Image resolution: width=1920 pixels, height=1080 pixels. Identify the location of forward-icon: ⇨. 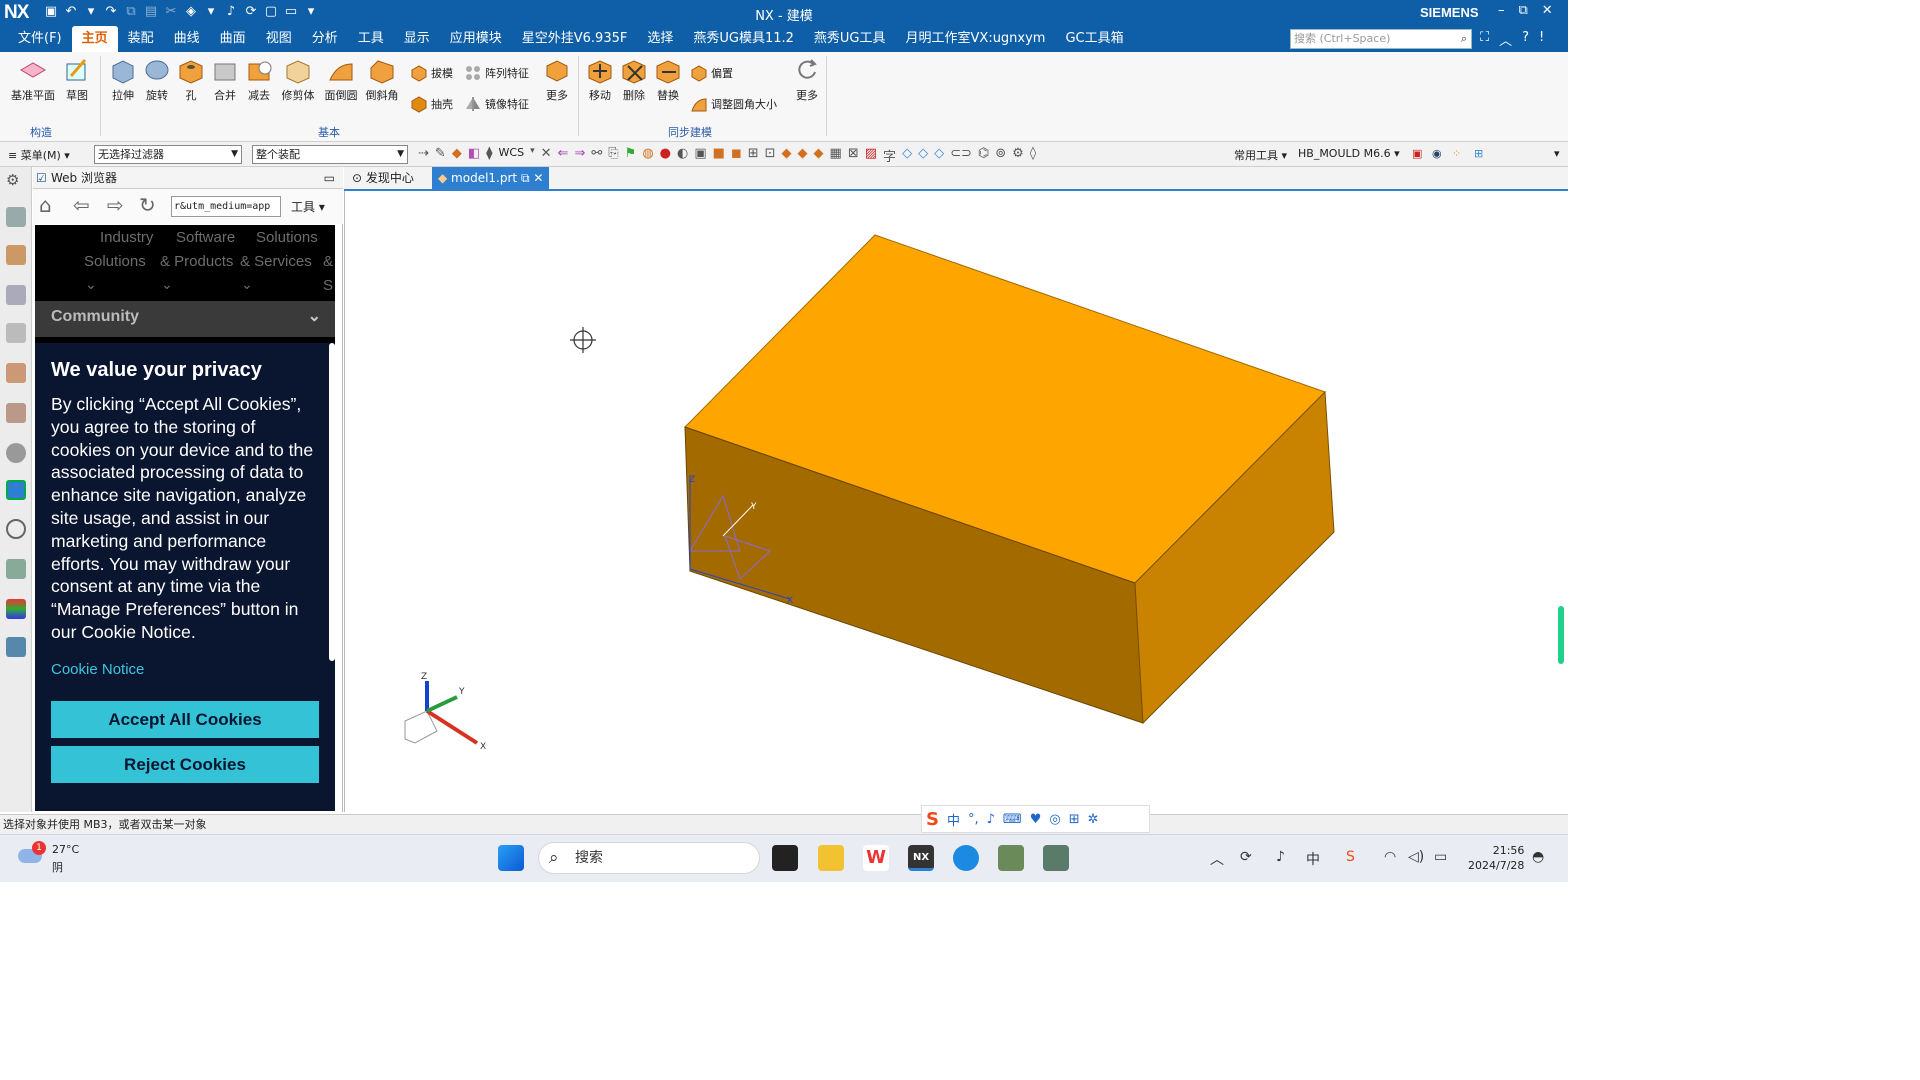
(115, 205).